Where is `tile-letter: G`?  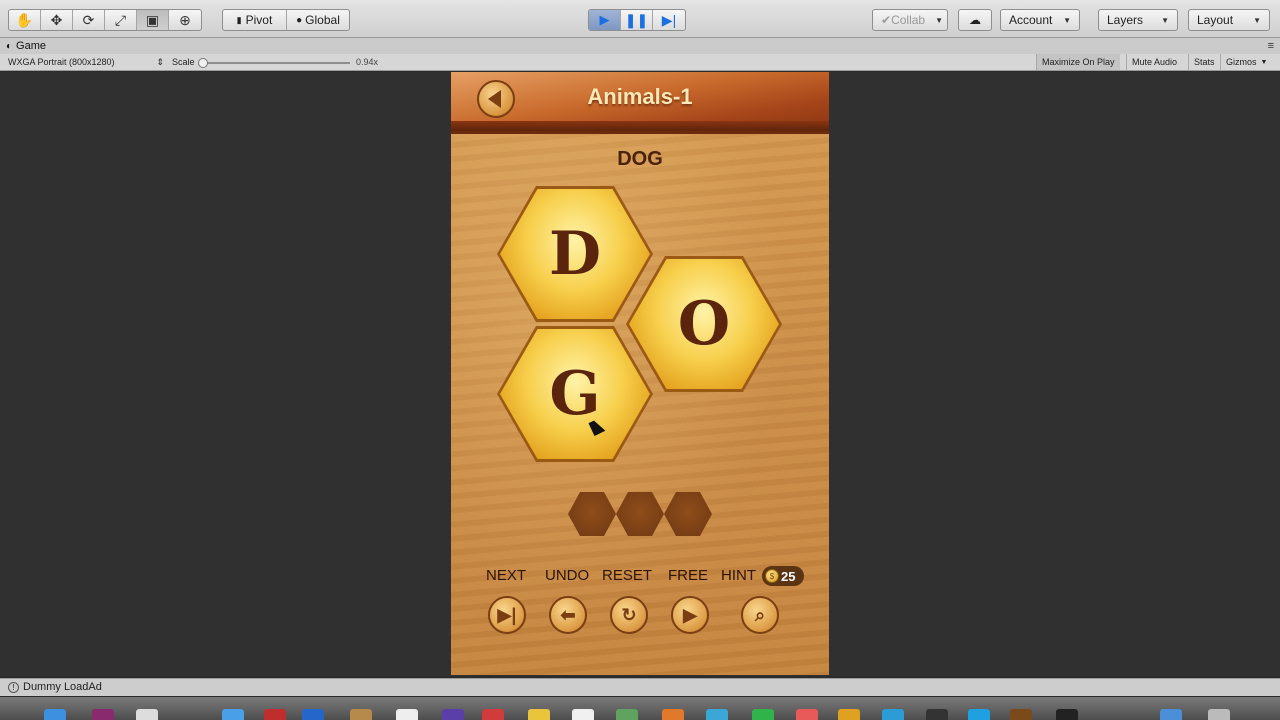
tile-letter: G is located at coordinates (575, 394).